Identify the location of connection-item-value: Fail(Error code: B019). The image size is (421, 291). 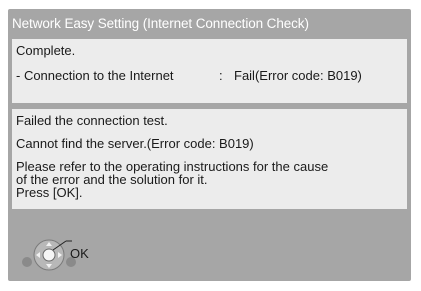
(298, 75).